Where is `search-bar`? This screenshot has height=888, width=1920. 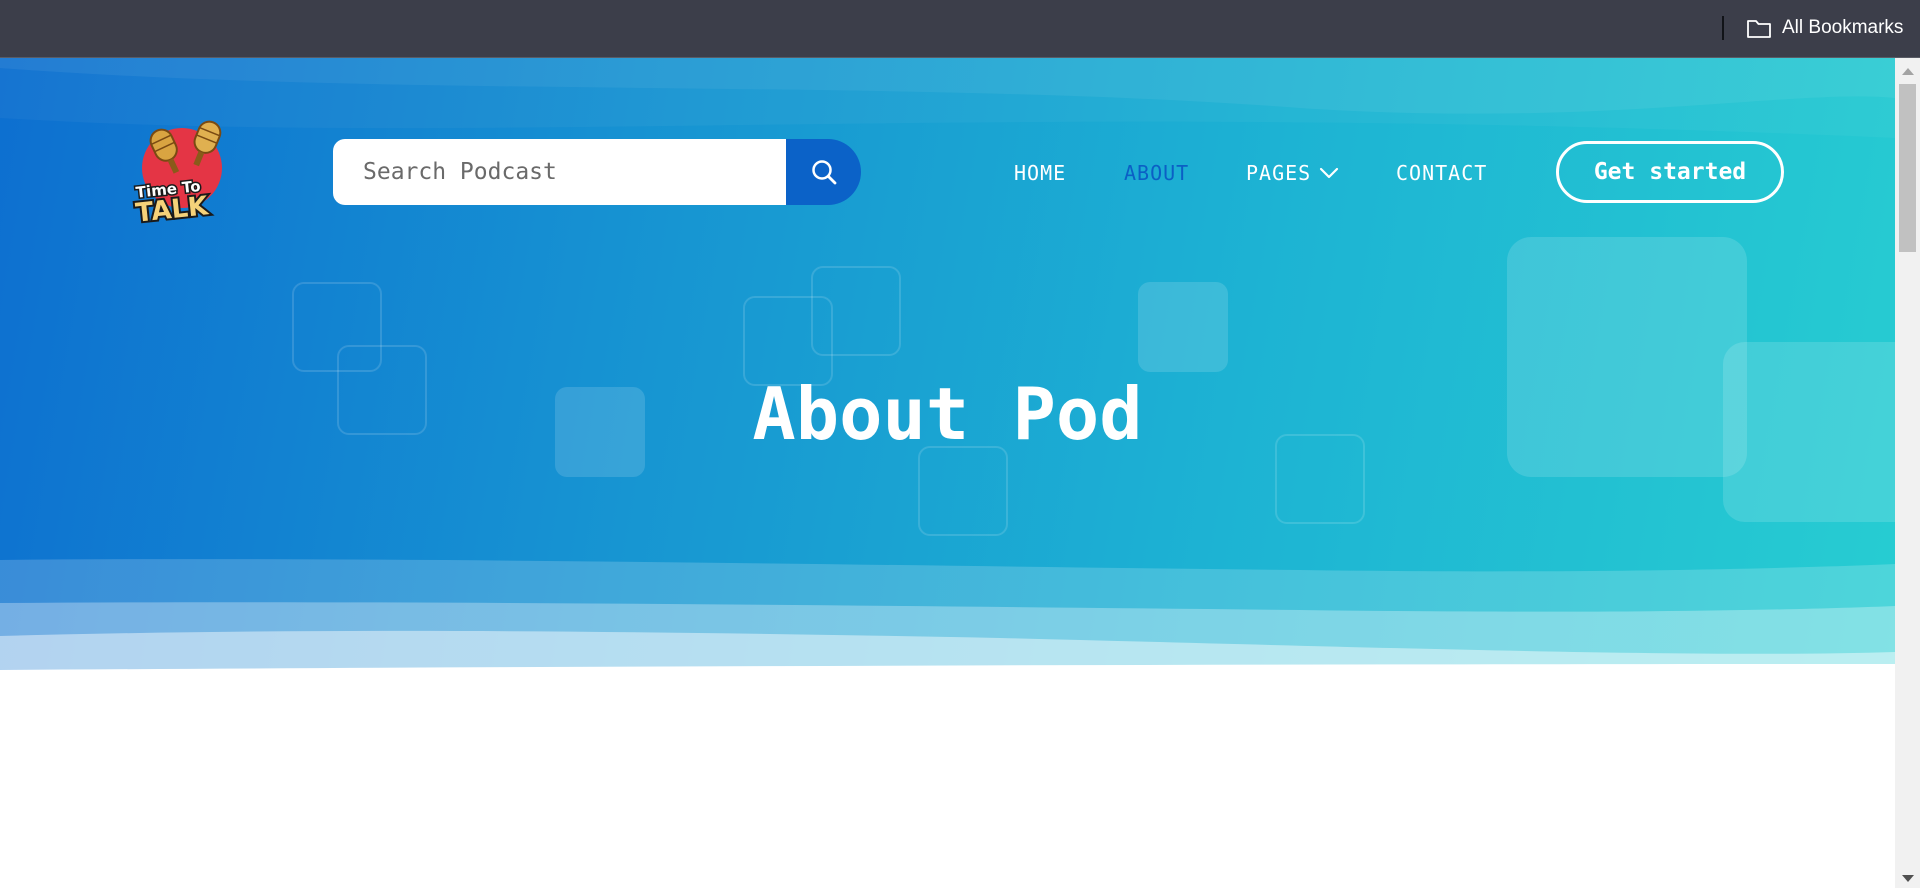
search-bar is located at coordinates (597, 172).